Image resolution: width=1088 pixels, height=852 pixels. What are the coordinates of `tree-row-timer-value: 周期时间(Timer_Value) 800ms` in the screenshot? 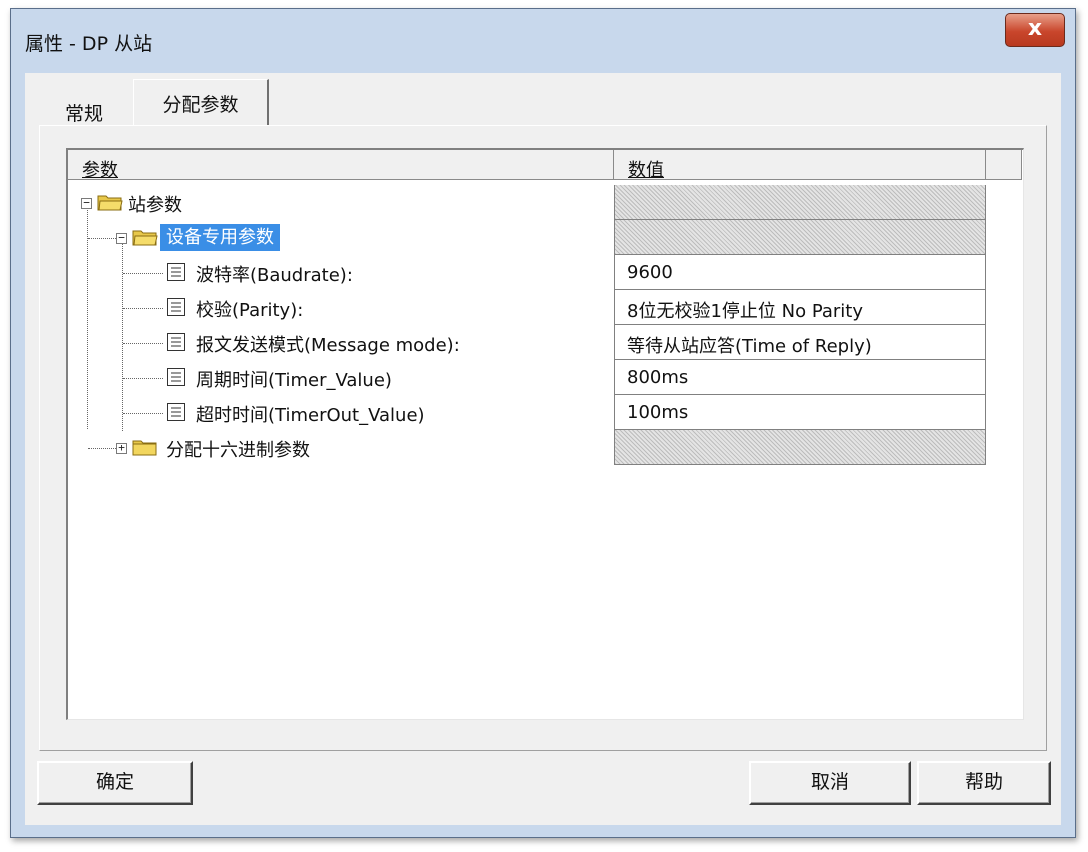 It's located at (527, 377).